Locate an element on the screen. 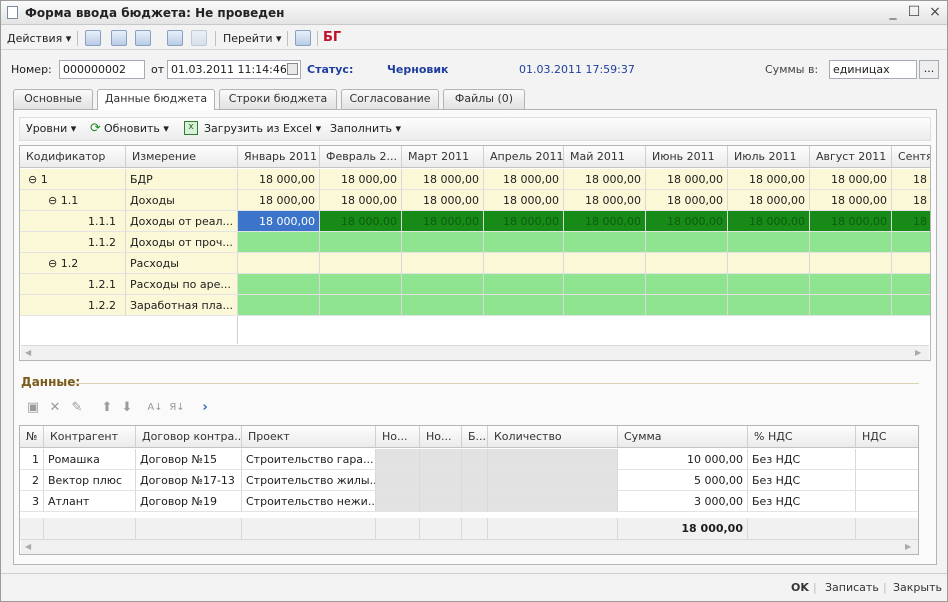 The image size is (948, 602). data-column-header: % НДС is located at coordinates (802, 437).